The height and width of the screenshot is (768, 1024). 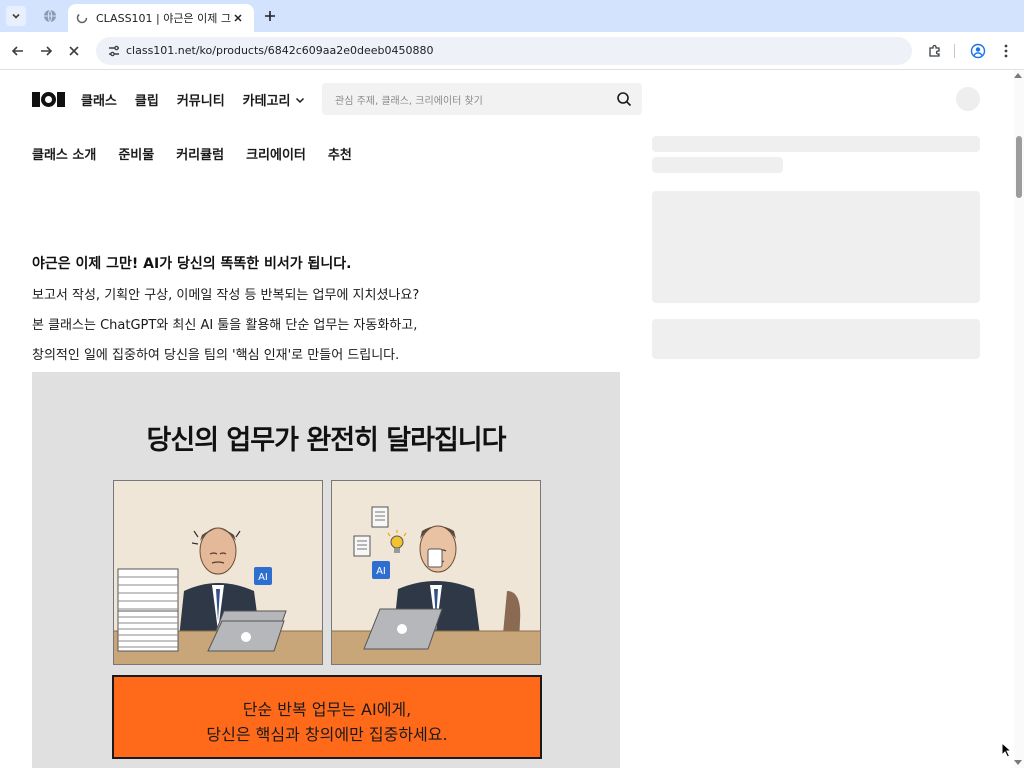 I want to click on extensions-button, so click(x=935, y=51).